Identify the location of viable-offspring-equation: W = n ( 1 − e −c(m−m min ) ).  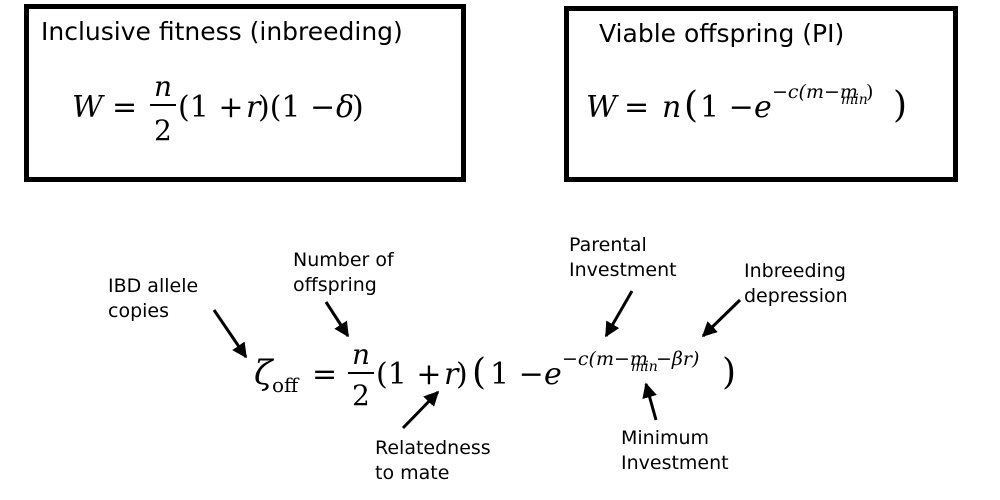
(746, 103).